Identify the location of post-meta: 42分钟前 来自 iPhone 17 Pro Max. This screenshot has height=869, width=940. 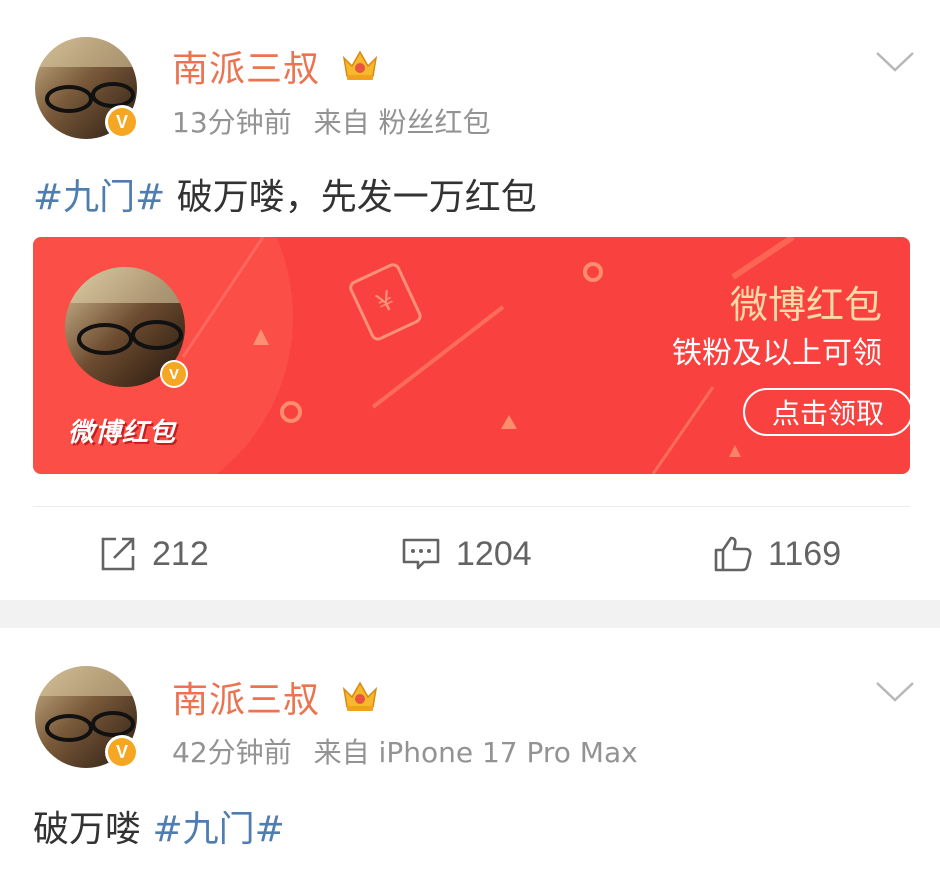
(405, 751).